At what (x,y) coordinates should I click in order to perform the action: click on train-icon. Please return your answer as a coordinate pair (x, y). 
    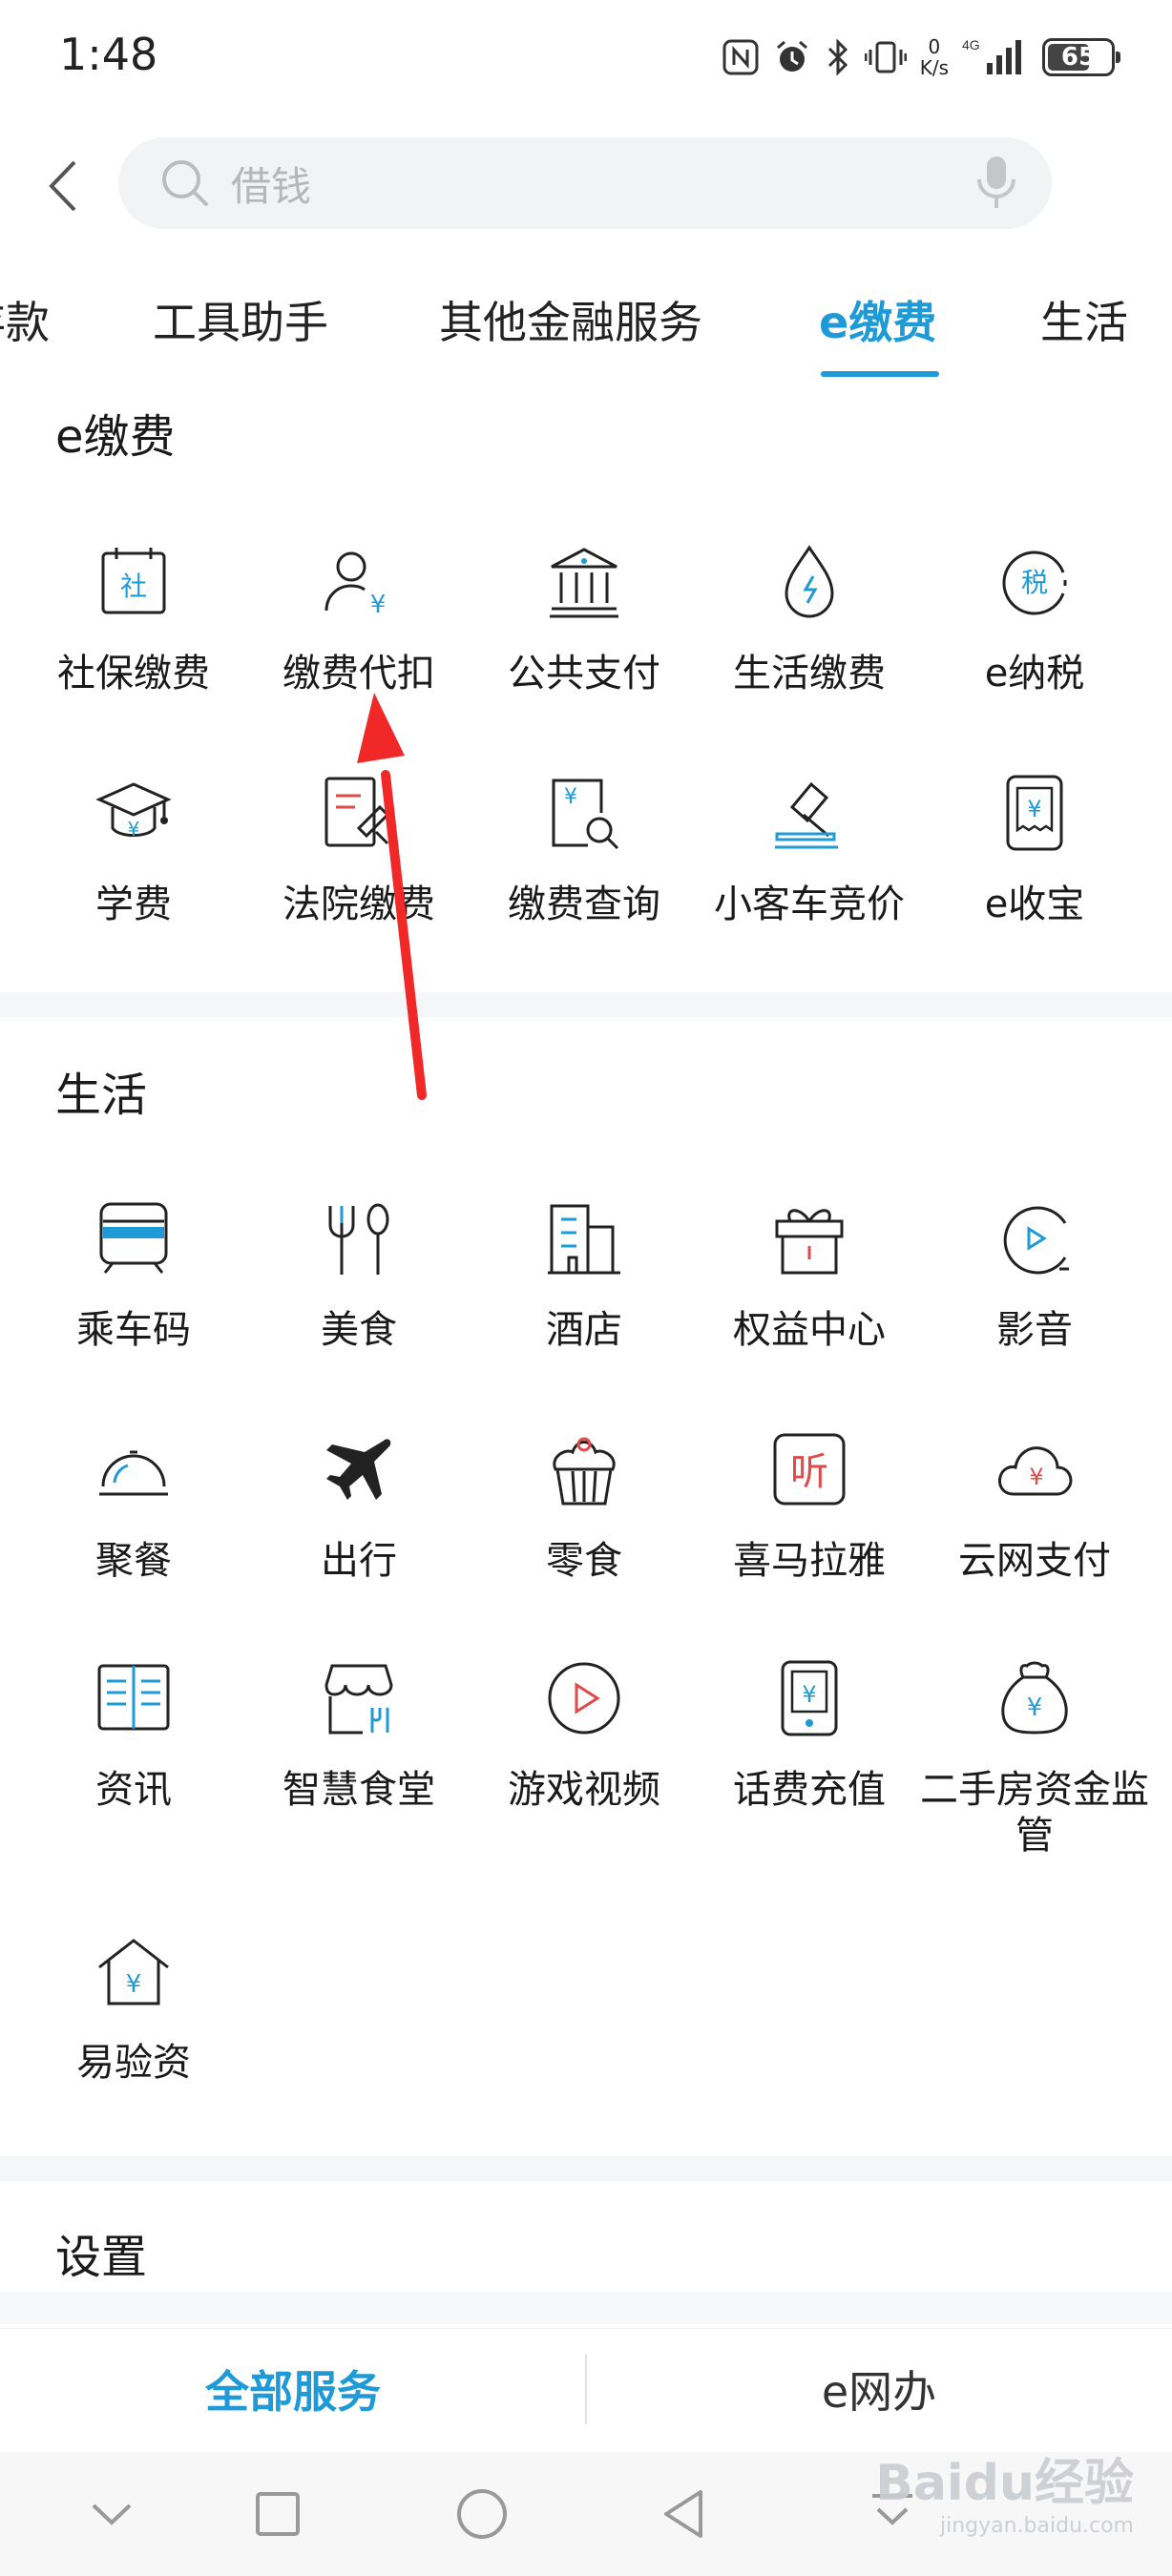
    Looking at the image, I should click on (133, 1238).